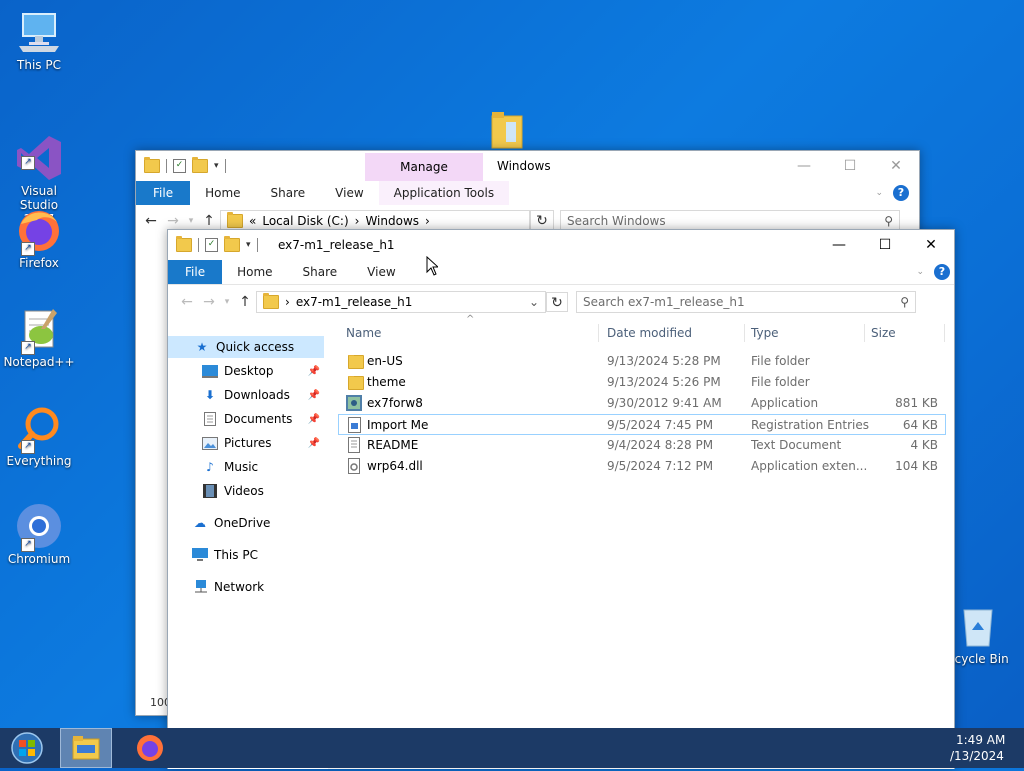  Describe the element at coordinates (393, 445) in the screenshot. I see `file-name: README` at that location.